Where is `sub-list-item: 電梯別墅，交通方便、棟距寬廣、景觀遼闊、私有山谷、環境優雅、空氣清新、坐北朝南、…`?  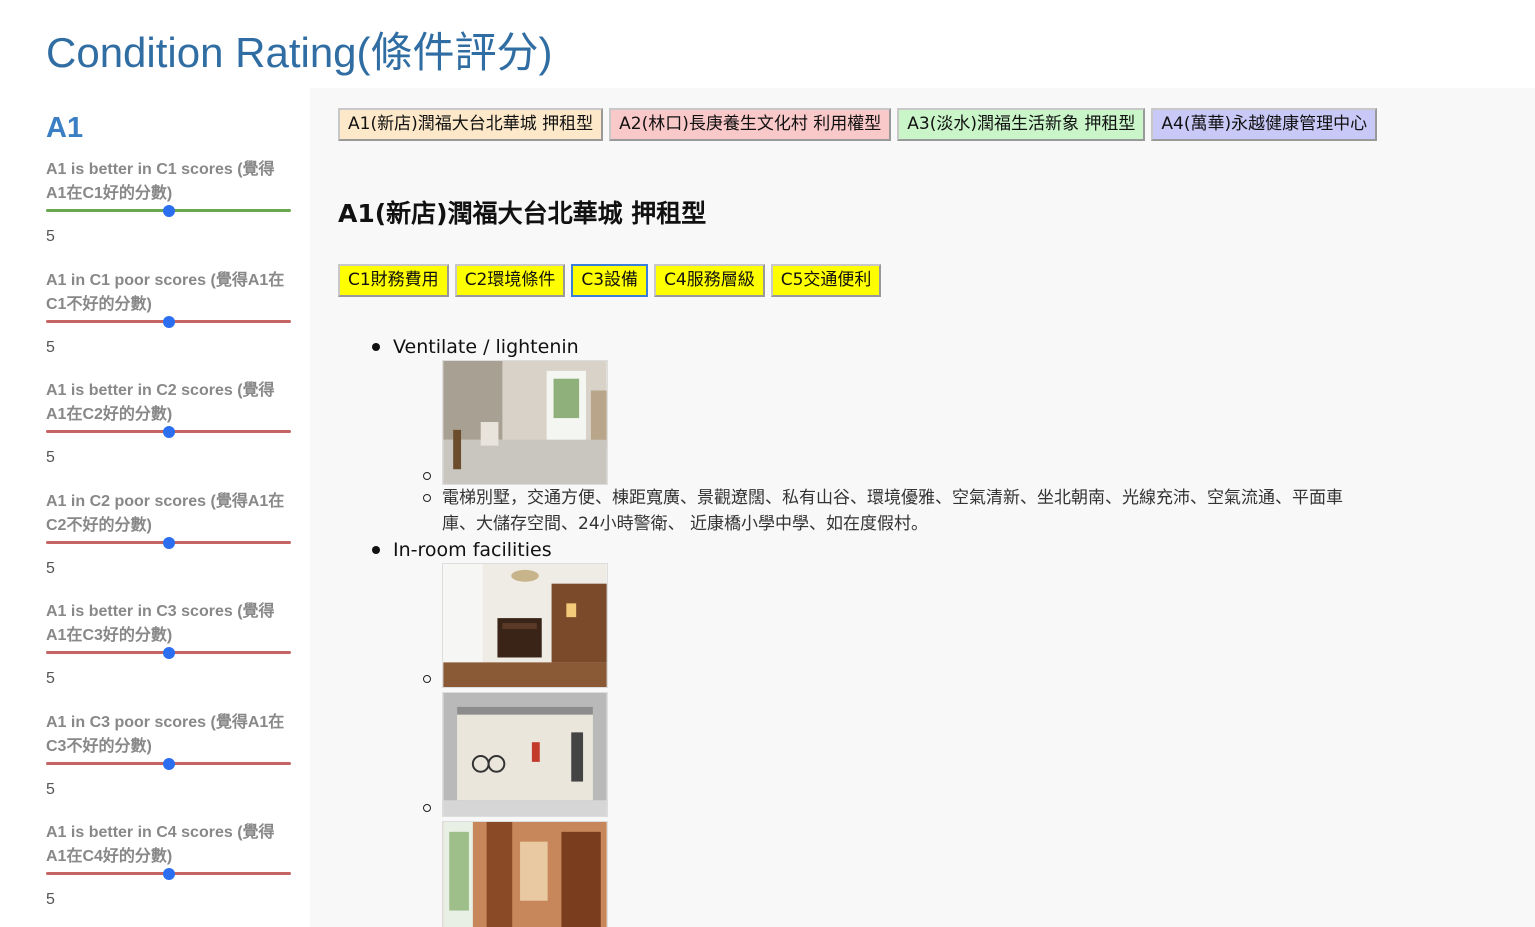 sub-list-item: 電梯別墅，交通方便、棟距寬廣、景觀遼闊、私有山谷、環境優雅、空氣清新、坐北朝南、… is located at coordinates (872, 511).